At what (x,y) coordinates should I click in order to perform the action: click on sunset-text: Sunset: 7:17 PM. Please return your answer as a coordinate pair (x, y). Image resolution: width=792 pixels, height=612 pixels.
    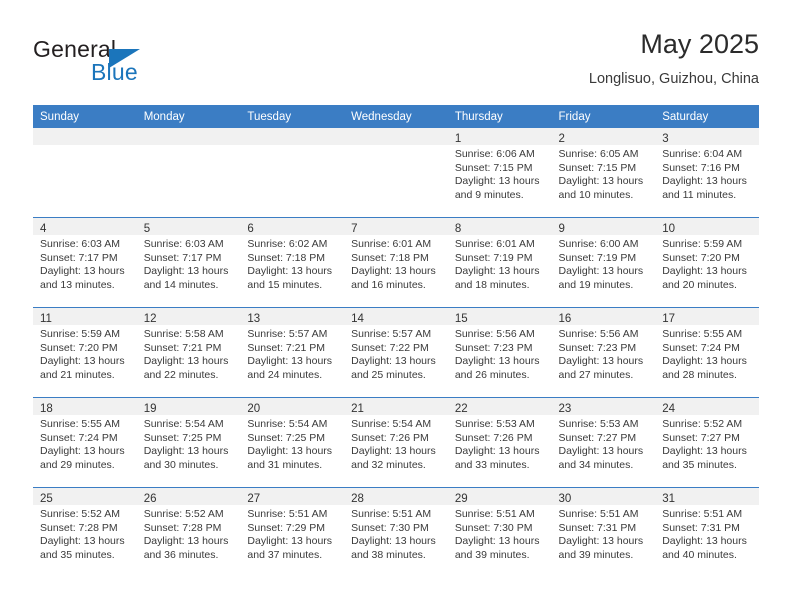
    Looking at the image, I should click on (79, 257).